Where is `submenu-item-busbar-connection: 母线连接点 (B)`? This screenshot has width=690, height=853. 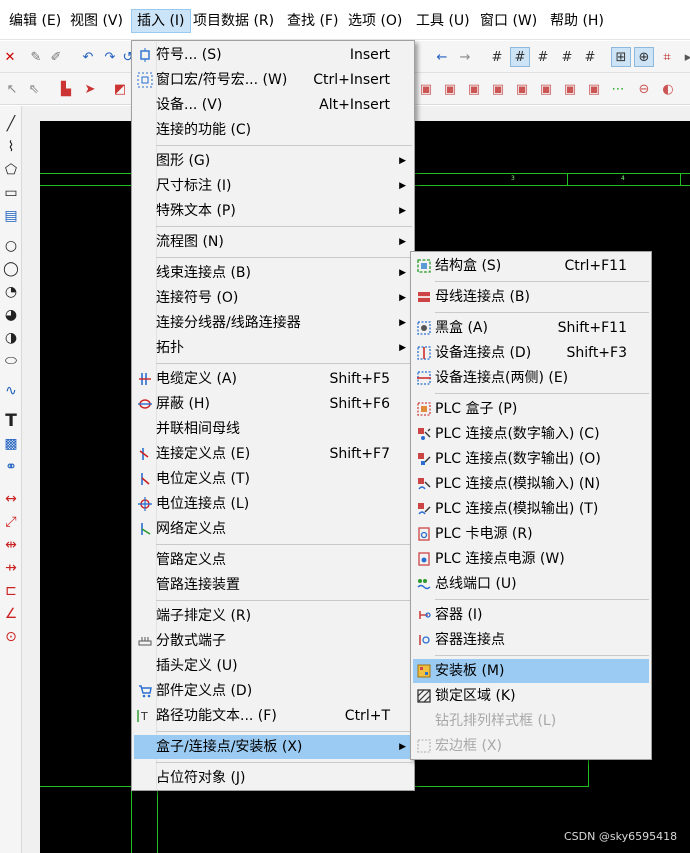 submenu-item-busbar-connection: 母线连接点 (B) is located at coordinates (531, 297).